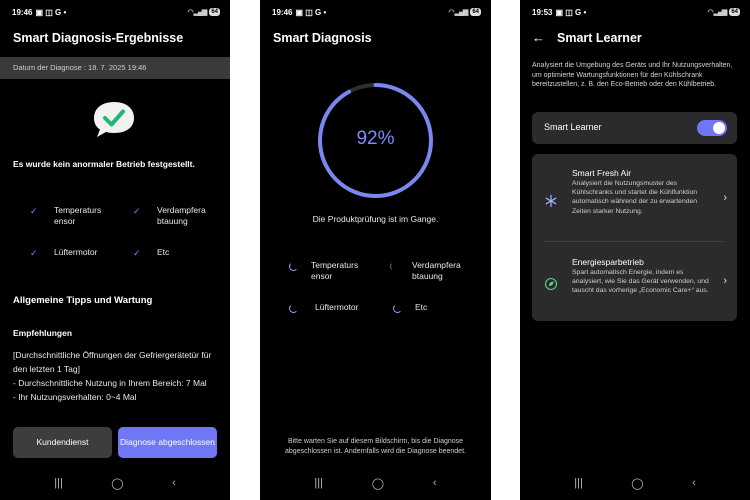  Describe the element at coordinates (719, 128) in the screenshot. I see `switch-knob` at that location.